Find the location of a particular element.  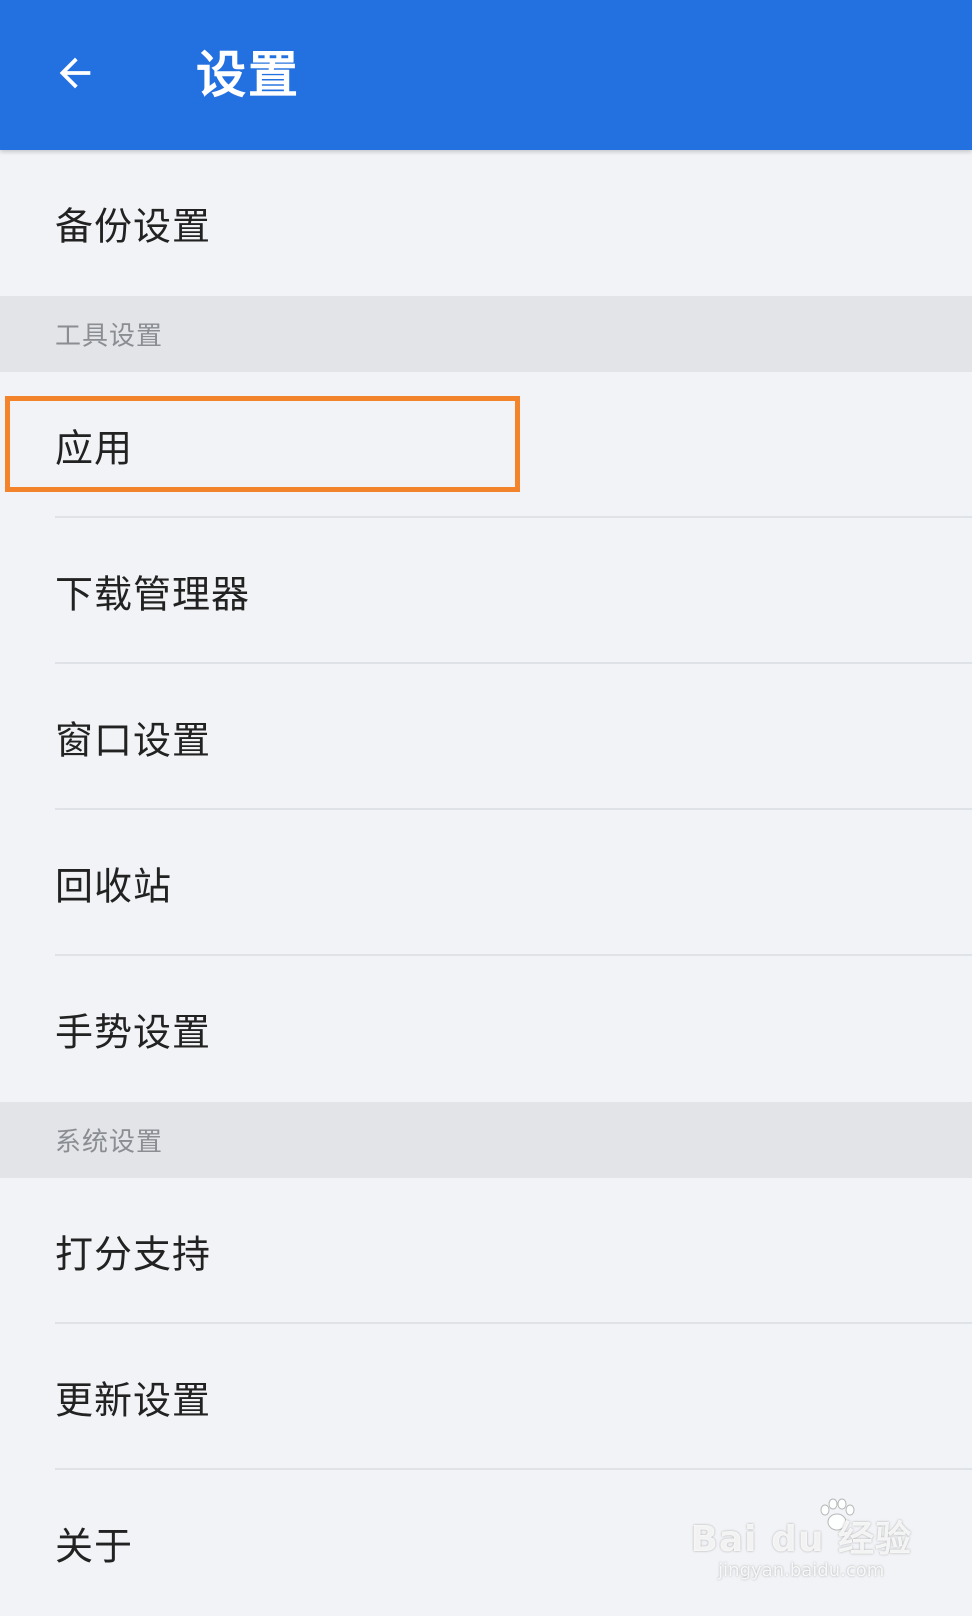

baidu-watermark: Bai du 经验 jingyan.baidu.com is located at coordinates (801, 1551).